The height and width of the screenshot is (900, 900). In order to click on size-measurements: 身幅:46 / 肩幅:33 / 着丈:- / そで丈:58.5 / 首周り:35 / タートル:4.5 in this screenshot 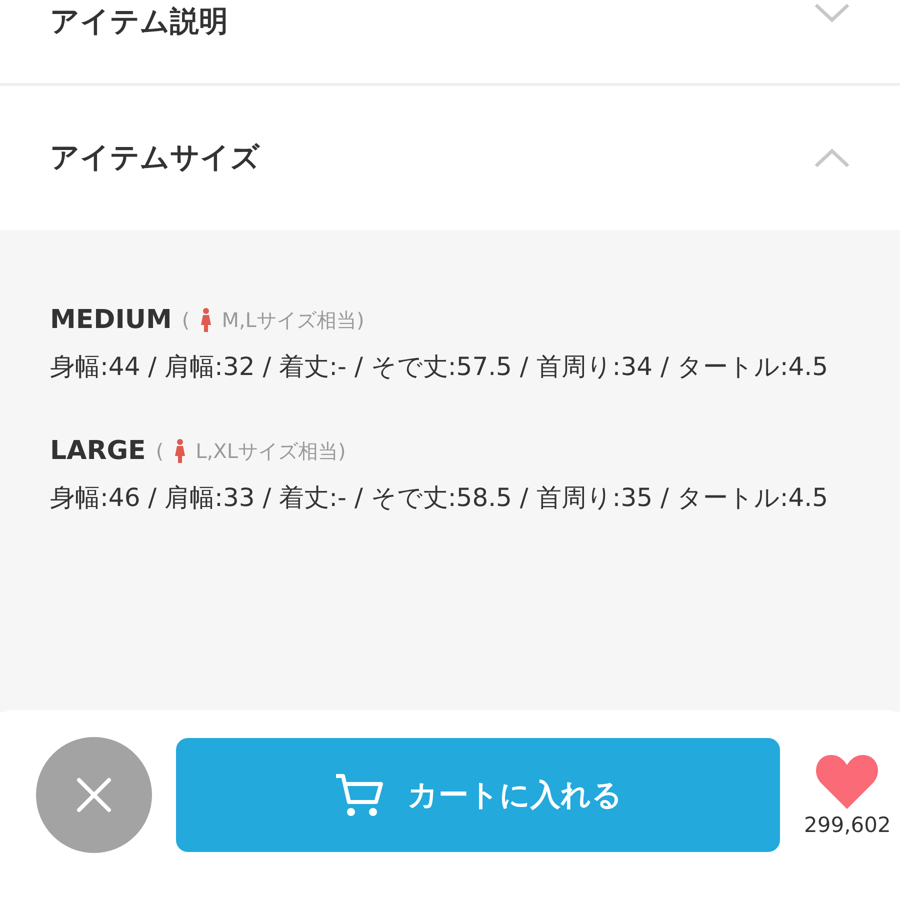, I will do `click(439, 498)`.